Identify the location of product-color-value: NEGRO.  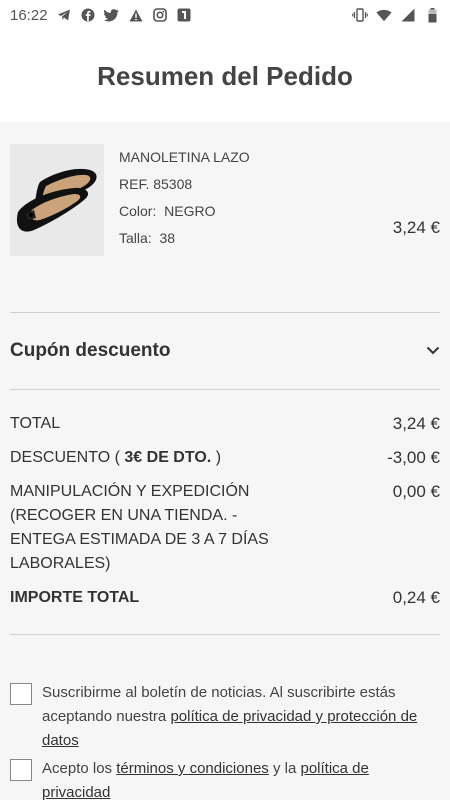
(190, 211).